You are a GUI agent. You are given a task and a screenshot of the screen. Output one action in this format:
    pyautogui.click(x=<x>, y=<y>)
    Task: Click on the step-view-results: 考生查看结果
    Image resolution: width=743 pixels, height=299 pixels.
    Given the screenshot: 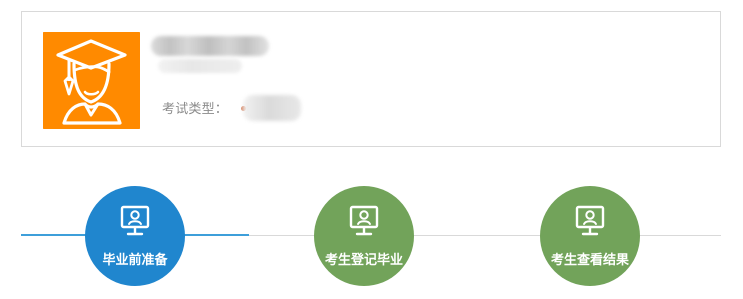 What is the action you would take?
    pyautogui.click(x=590, y=236)
    